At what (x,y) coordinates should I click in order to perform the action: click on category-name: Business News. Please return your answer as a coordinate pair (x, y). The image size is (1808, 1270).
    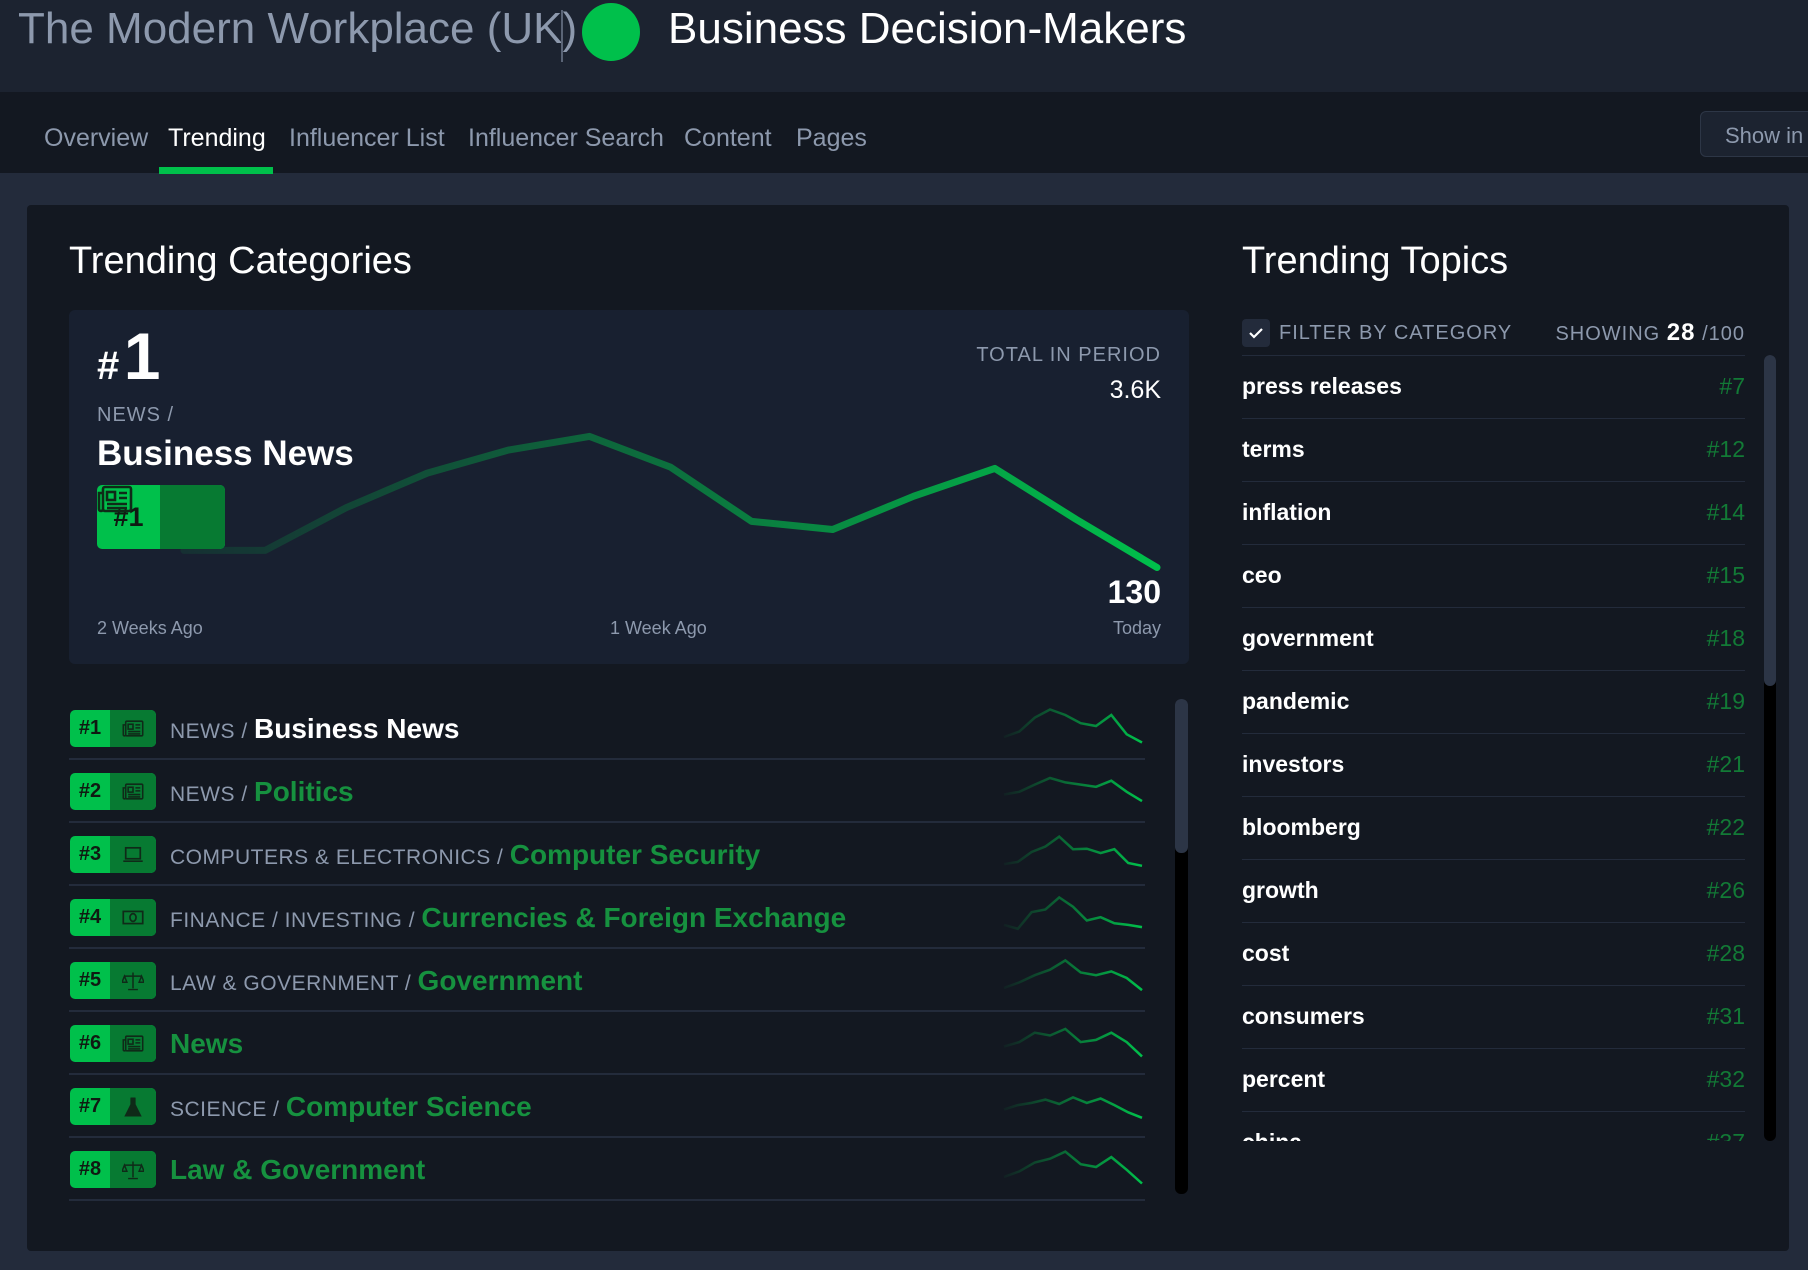
    Looking at the image, I should click on (357, 728).